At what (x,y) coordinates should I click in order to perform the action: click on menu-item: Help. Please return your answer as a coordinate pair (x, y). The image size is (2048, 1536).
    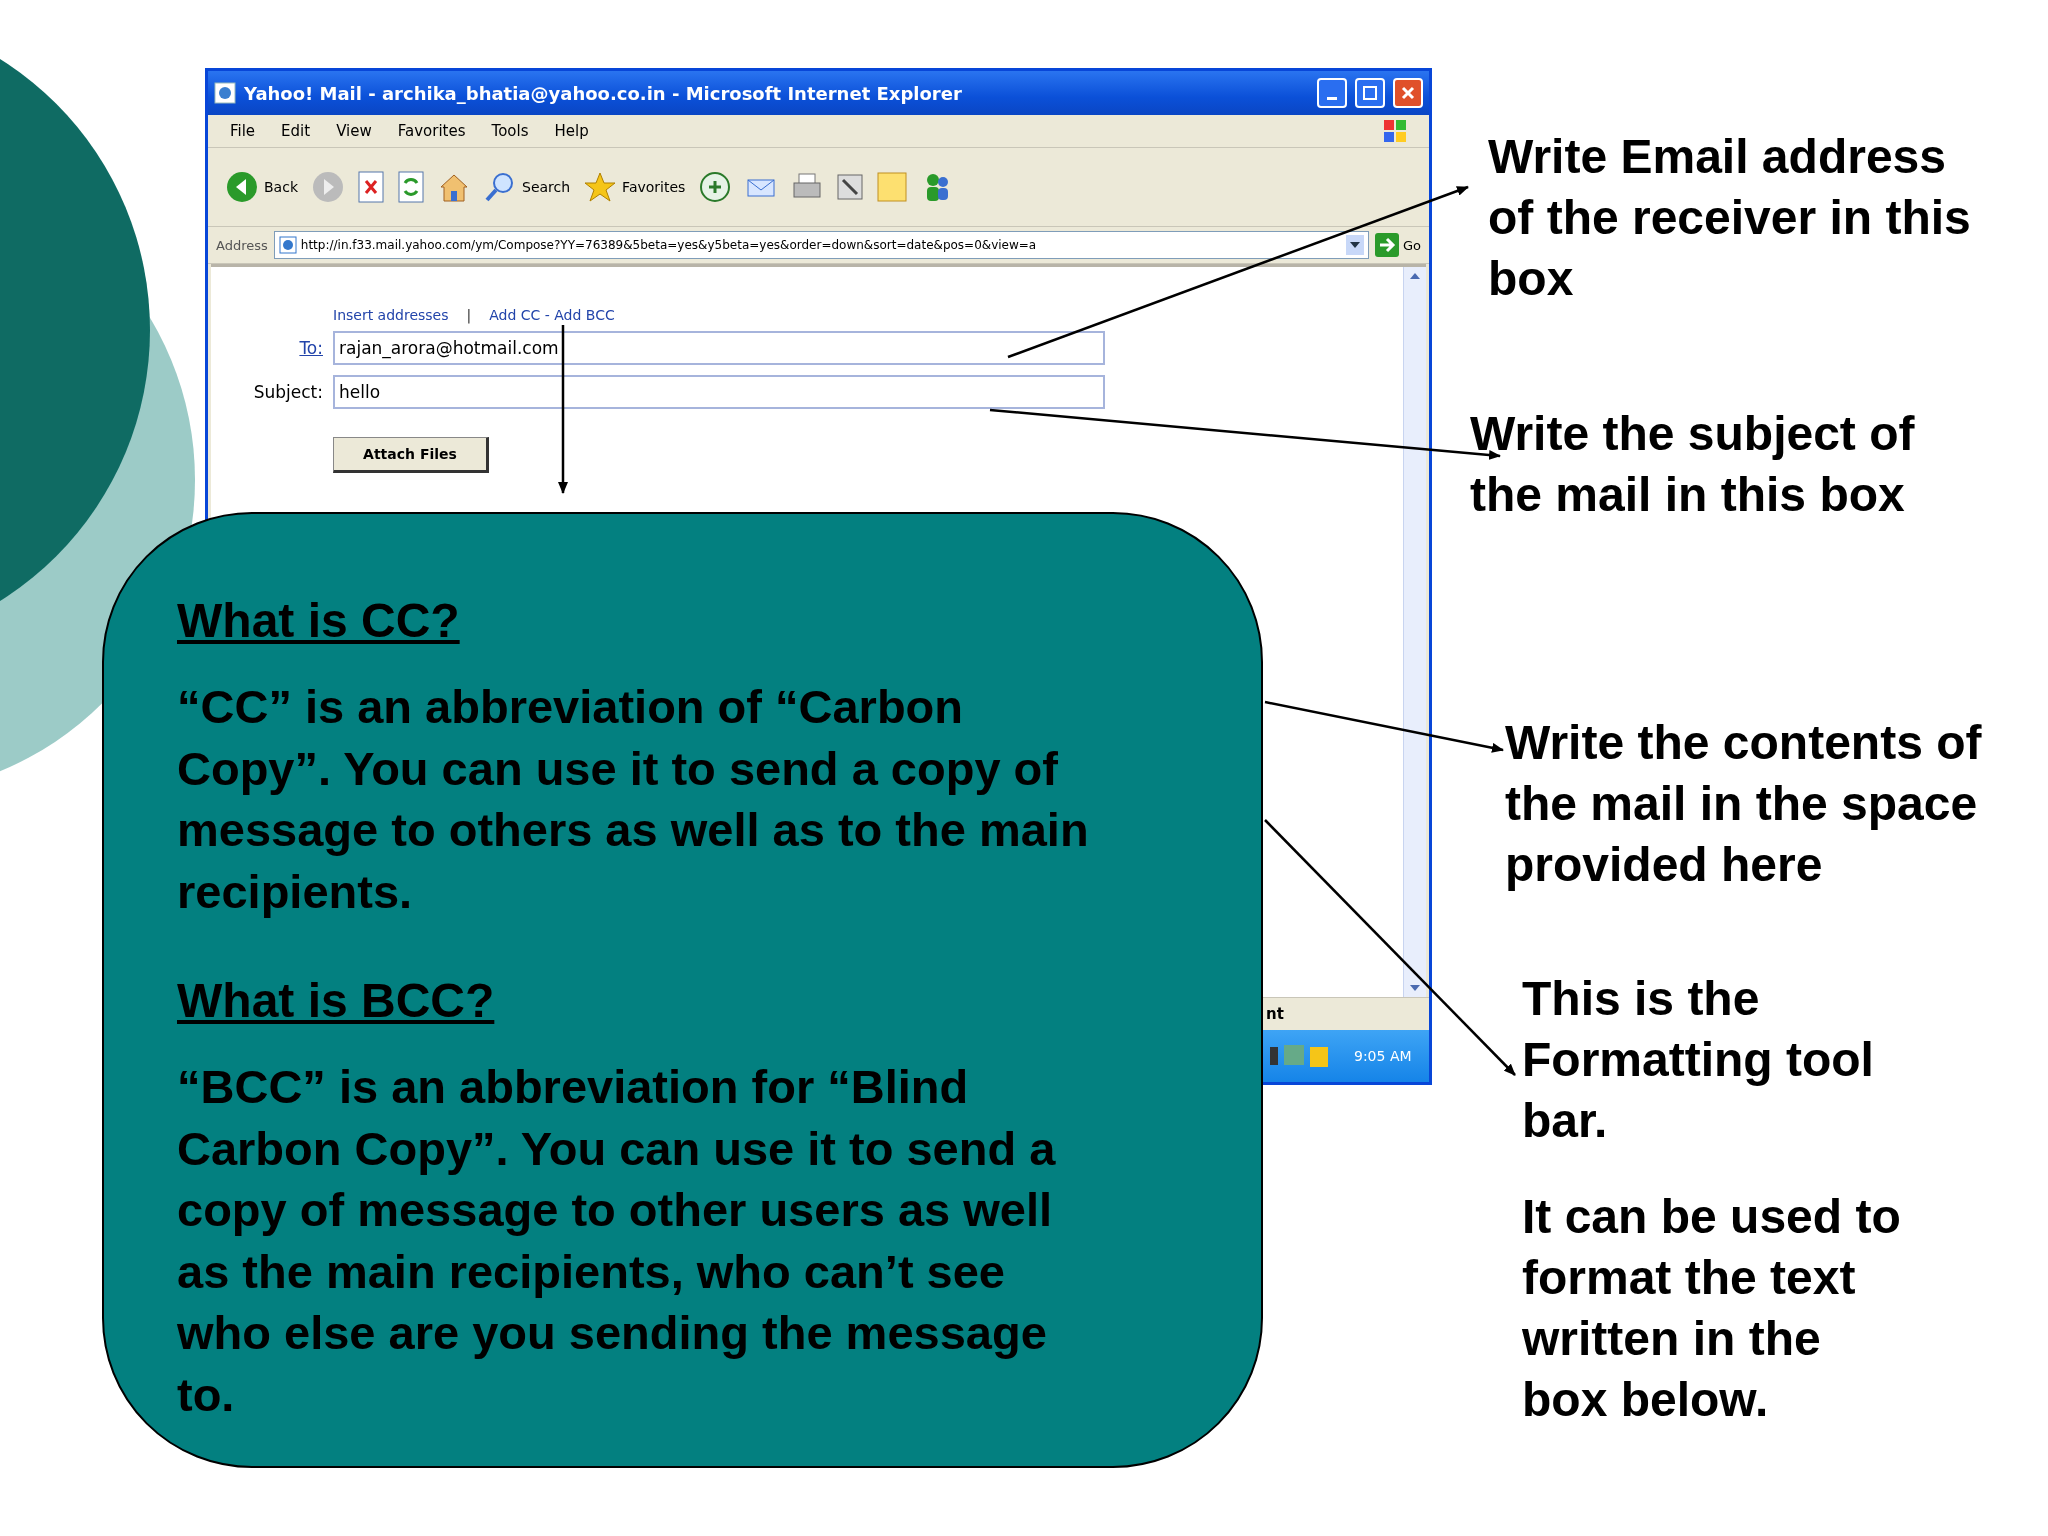
    Looking at the image, I should click on (571, 131).